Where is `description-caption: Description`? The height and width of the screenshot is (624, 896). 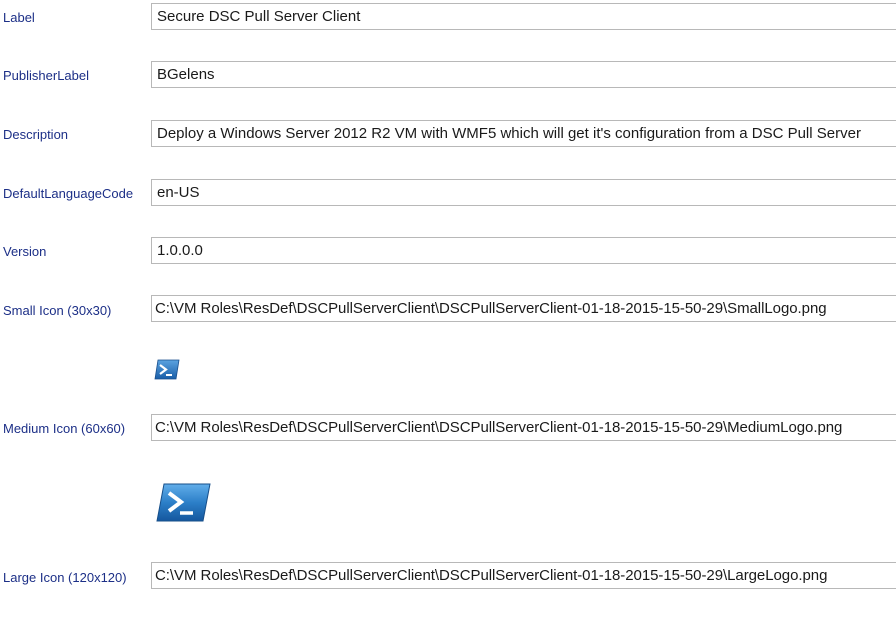 description-caption: Description is located at coordinates (36, 134).